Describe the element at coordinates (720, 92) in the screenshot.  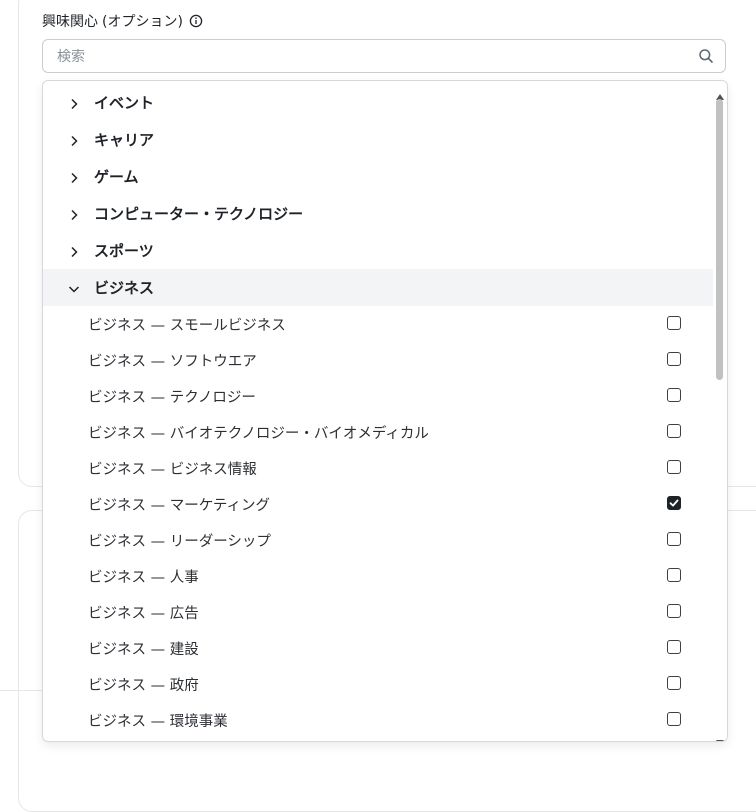
I see `scroll-up-arrow-icon` at that location.